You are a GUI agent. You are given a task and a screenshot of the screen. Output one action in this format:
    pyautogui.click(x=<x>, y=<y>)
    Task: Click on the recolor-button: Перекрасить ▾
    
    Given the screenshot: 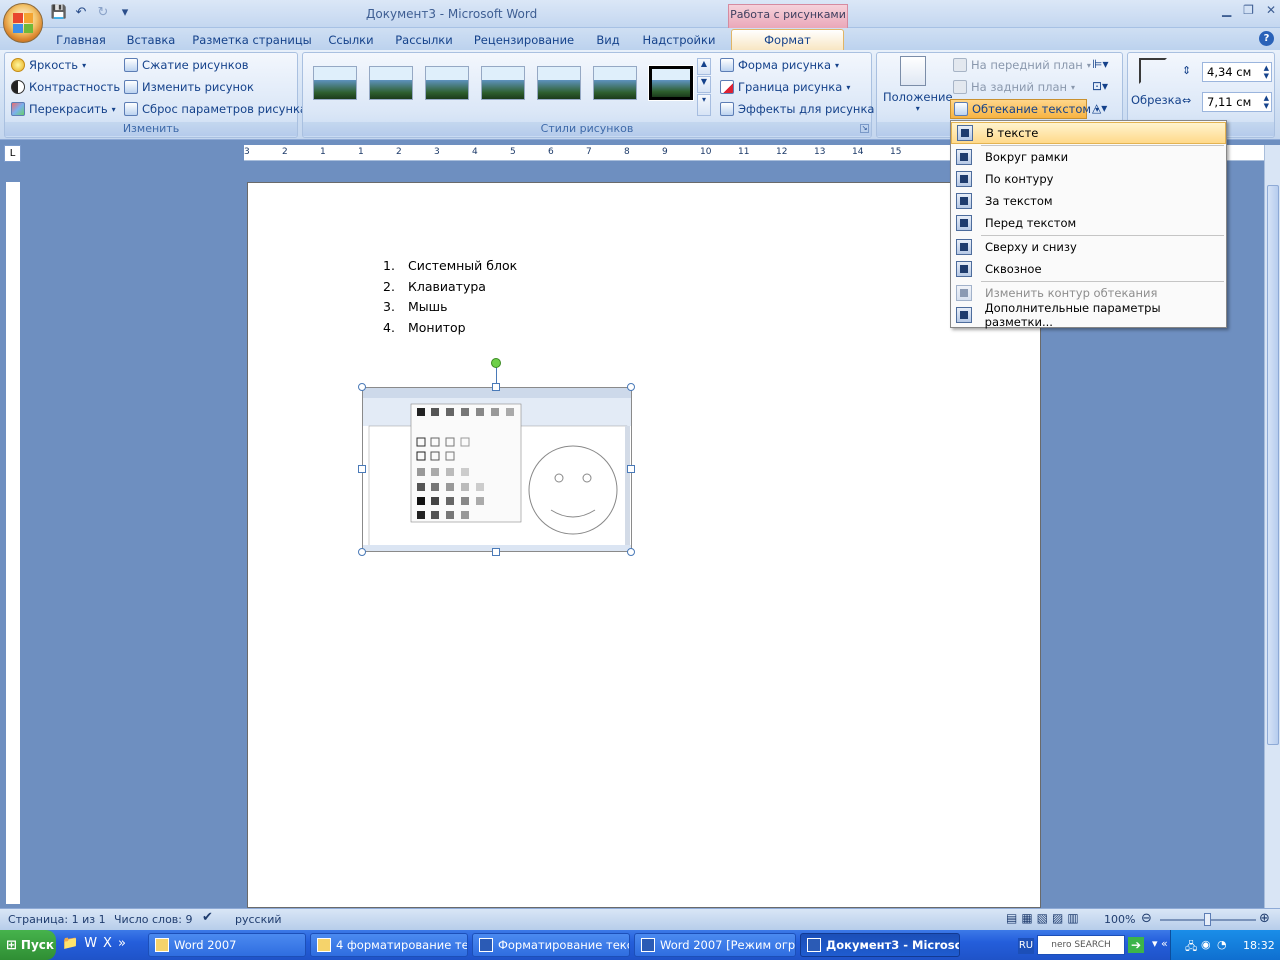 What is the action you would take?
    pyautogui.click(x=63, y=109)
    